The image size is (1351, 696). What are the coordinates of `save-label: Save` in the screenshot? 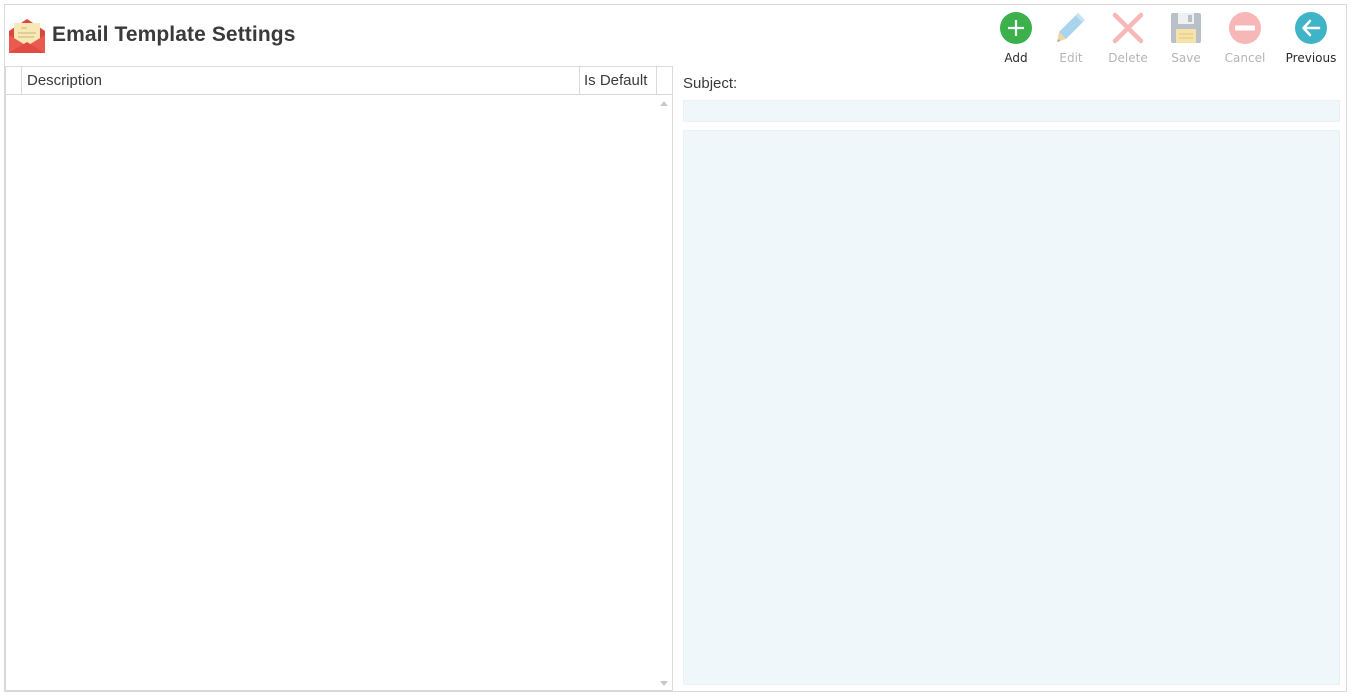 It's located at (1186, 58).